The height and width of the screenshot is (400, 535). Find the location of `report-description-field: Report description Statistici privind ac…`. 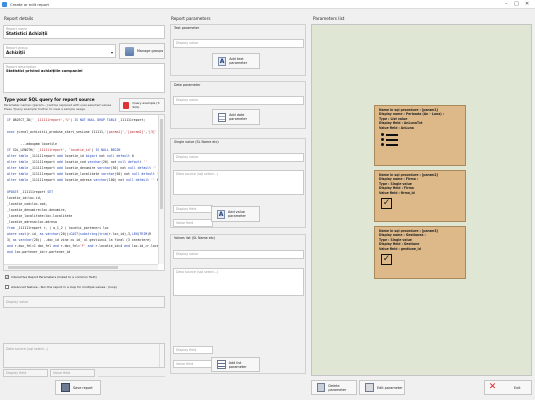

report-description-field: Report description Statistici privind ac… is located at coordinates (84, 78).